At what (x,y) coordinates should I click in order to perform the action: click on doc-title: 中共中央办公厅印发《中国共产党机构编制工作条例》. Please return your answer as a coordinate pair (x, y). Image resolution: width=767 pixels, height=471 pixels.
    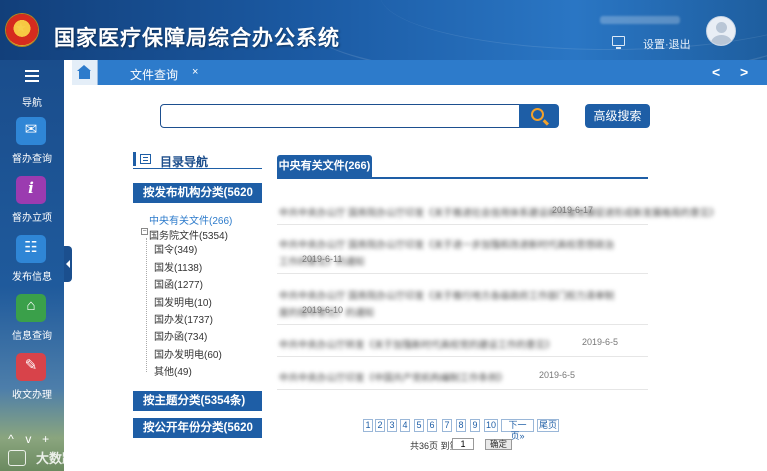
    Looking at the image, I should click on (393, 377).